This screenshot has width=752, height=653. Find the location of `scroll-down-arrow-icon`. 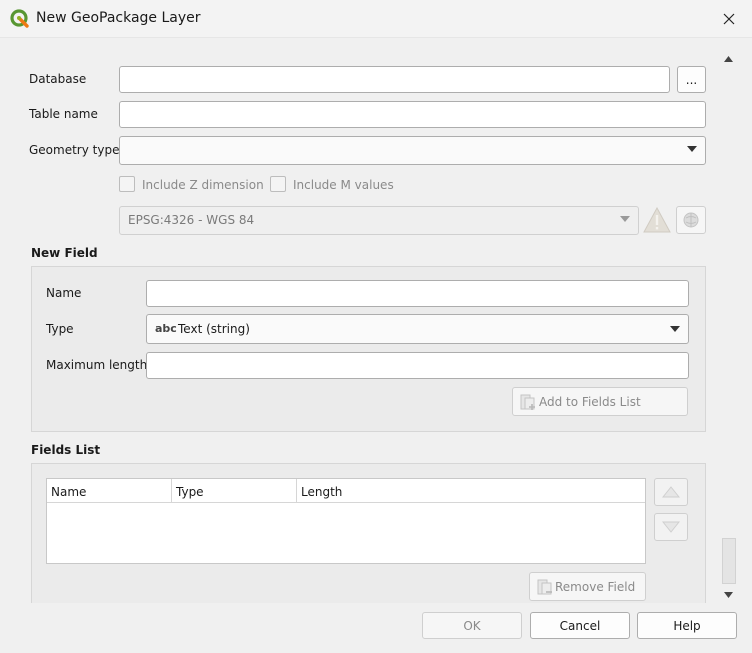

scroll-down-arrow-icon is located at coordinates (728, 595).